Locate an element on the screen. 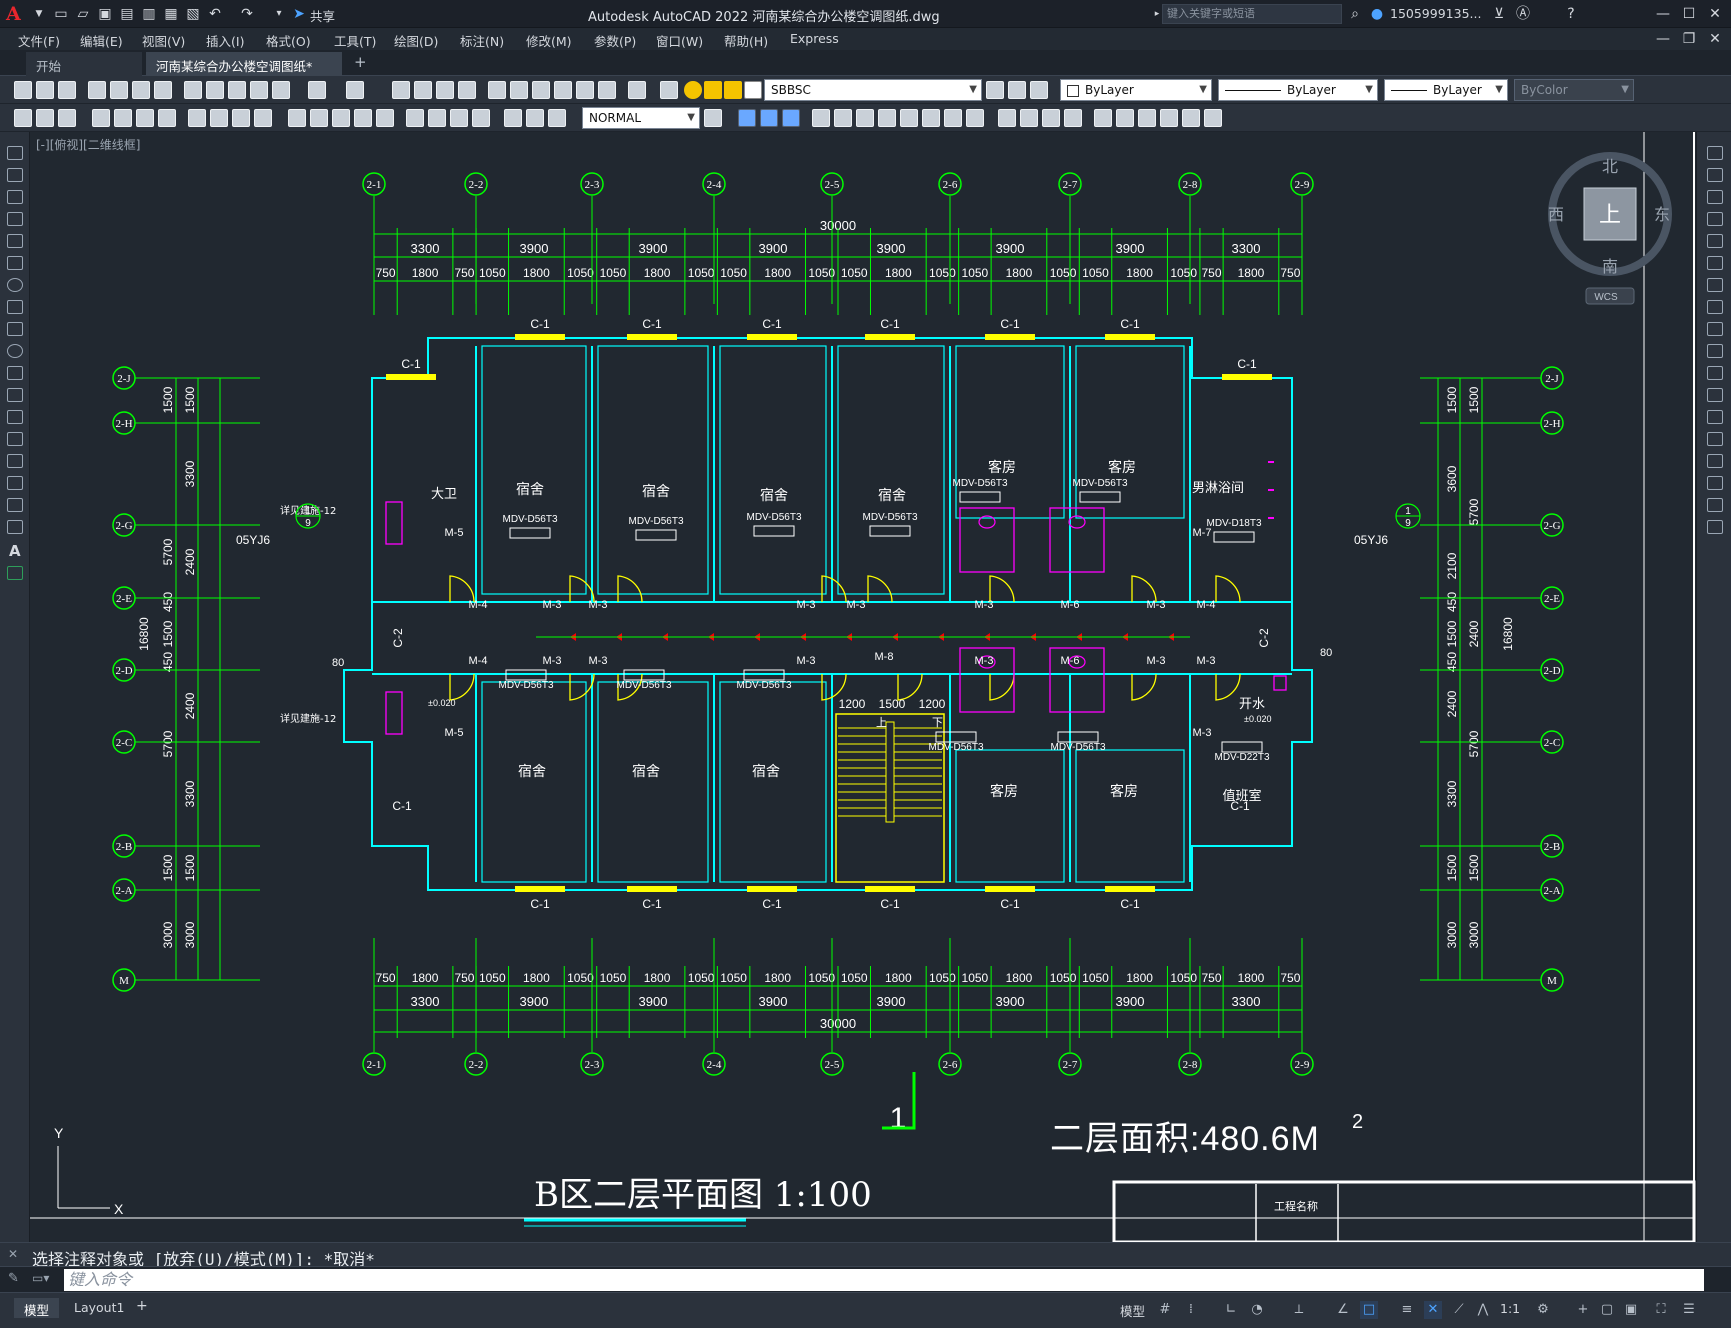 The image size is (1731, 1328). menu-tools: 工具(T) is located at coordinates (355, 40).